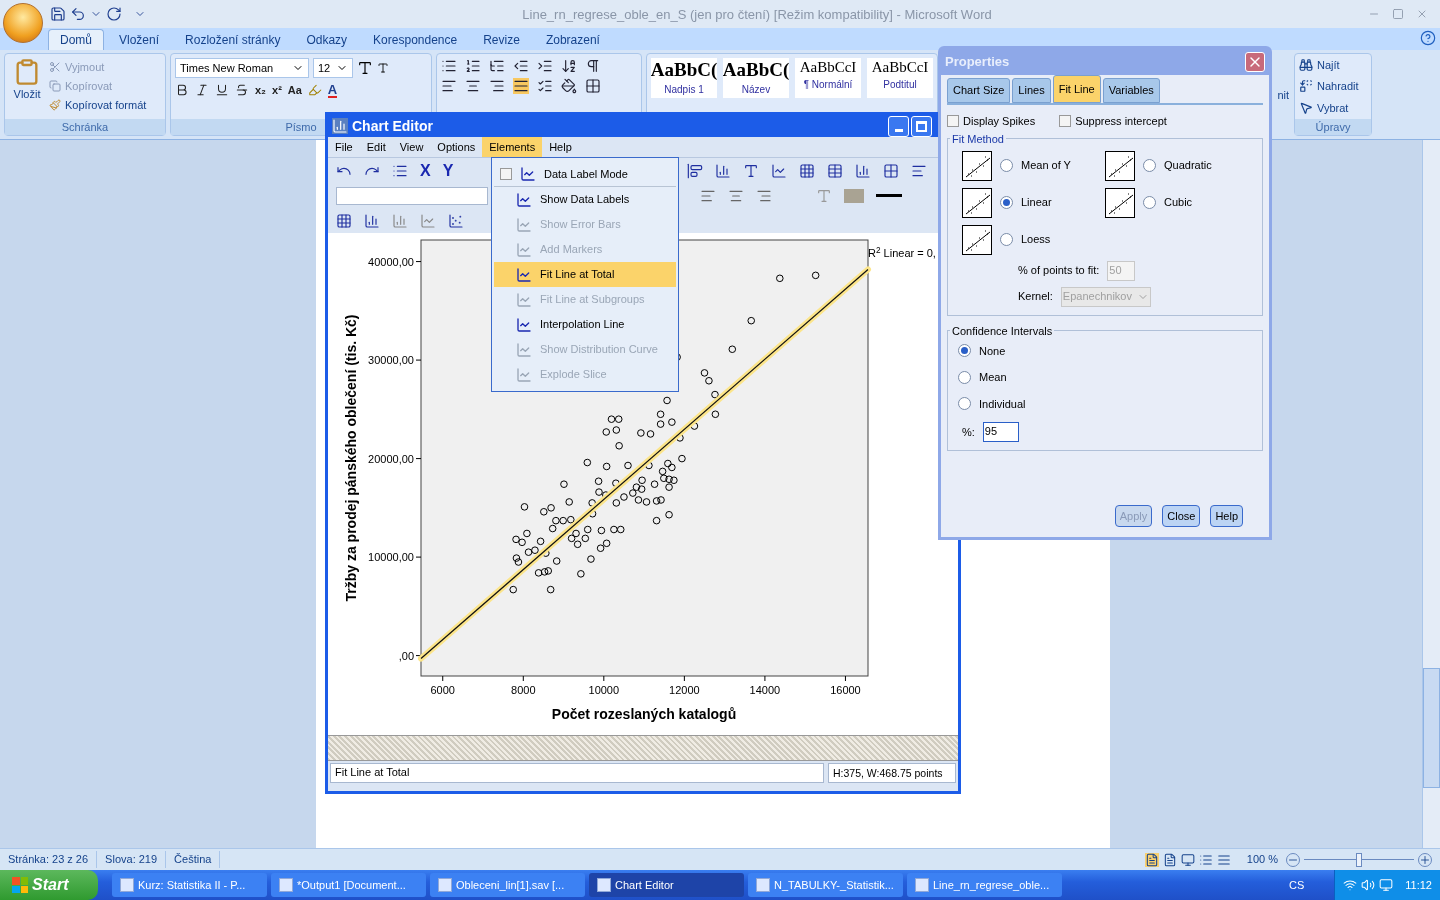 Image resolution: width=1440 pixels, height=900 pixels. Describe the element at coordinates (1297, 885) in the screenshot. I see `language-indicator: CS` at that location.